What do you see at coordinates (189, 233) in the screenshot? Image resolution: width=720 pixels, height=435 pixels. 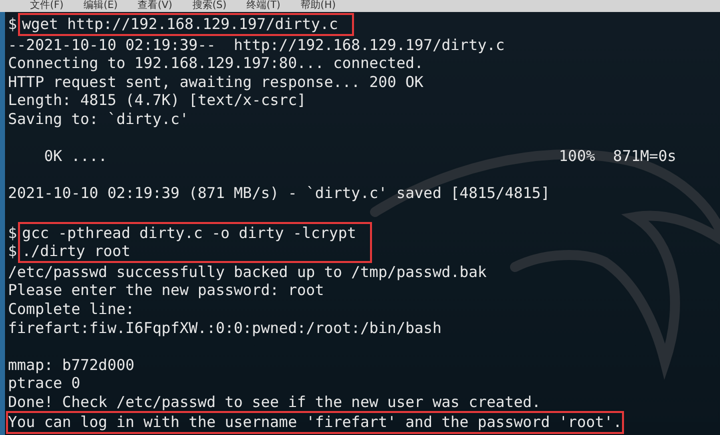 I see `command-text: gcc -pthread dirty.c -o dirty -lcrypt` at bounding box center [189, 233].